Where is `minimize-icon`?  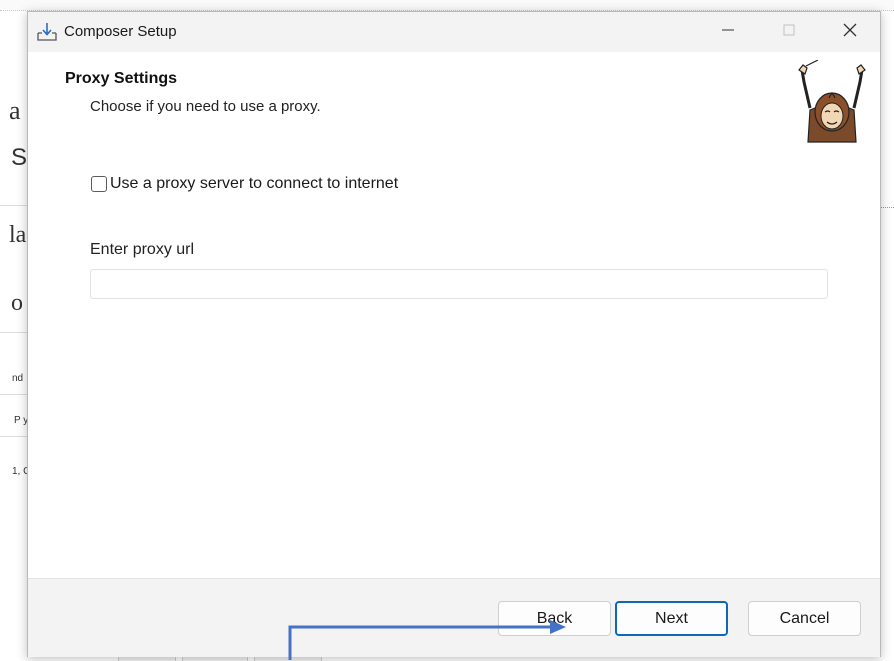
minimize-icon is located at coordinates (728, 32).